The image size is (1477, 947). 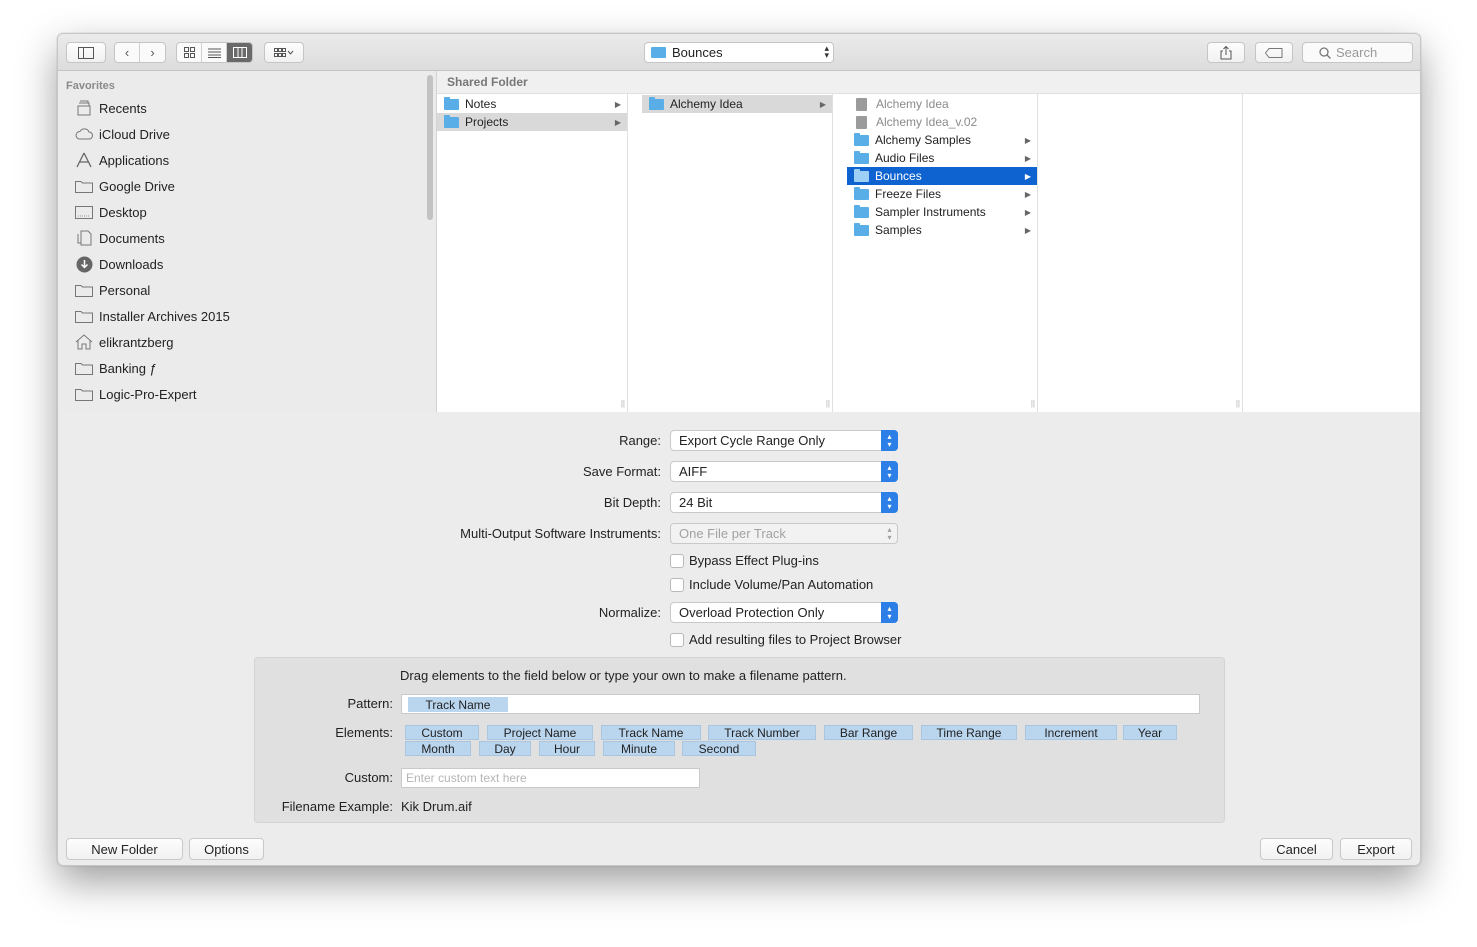 What do you see at coordinates (942, 230) in the screenshot?
I see `list-item-samples: Samples ▶` at bounding box center [942, 230].